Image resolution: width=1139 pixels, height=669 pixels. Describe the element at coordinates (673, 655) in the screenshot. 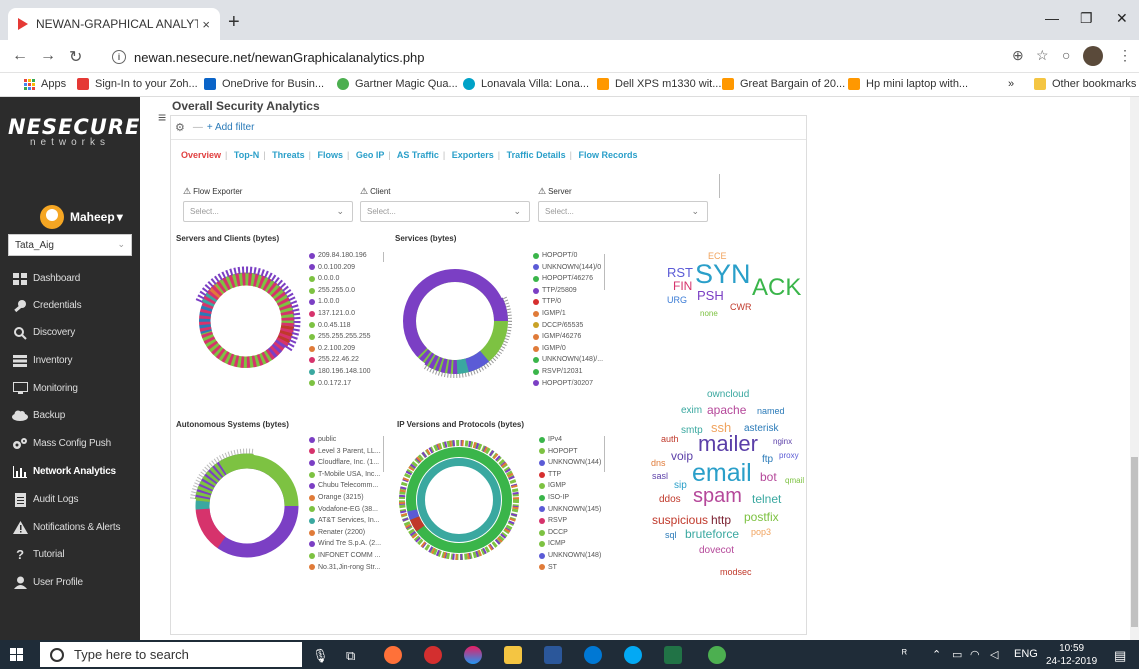

I see `excel-icon` at that location.